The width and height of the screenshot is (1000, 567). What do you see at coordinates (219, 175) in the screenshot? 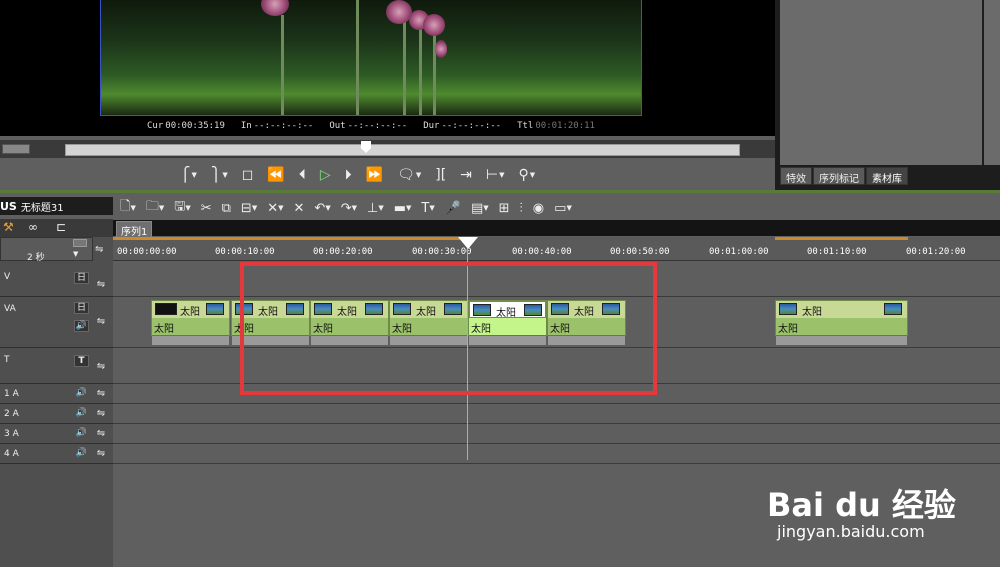
I see `mark-out-button: ⎫ ▼` at bounding box center [219, 175].